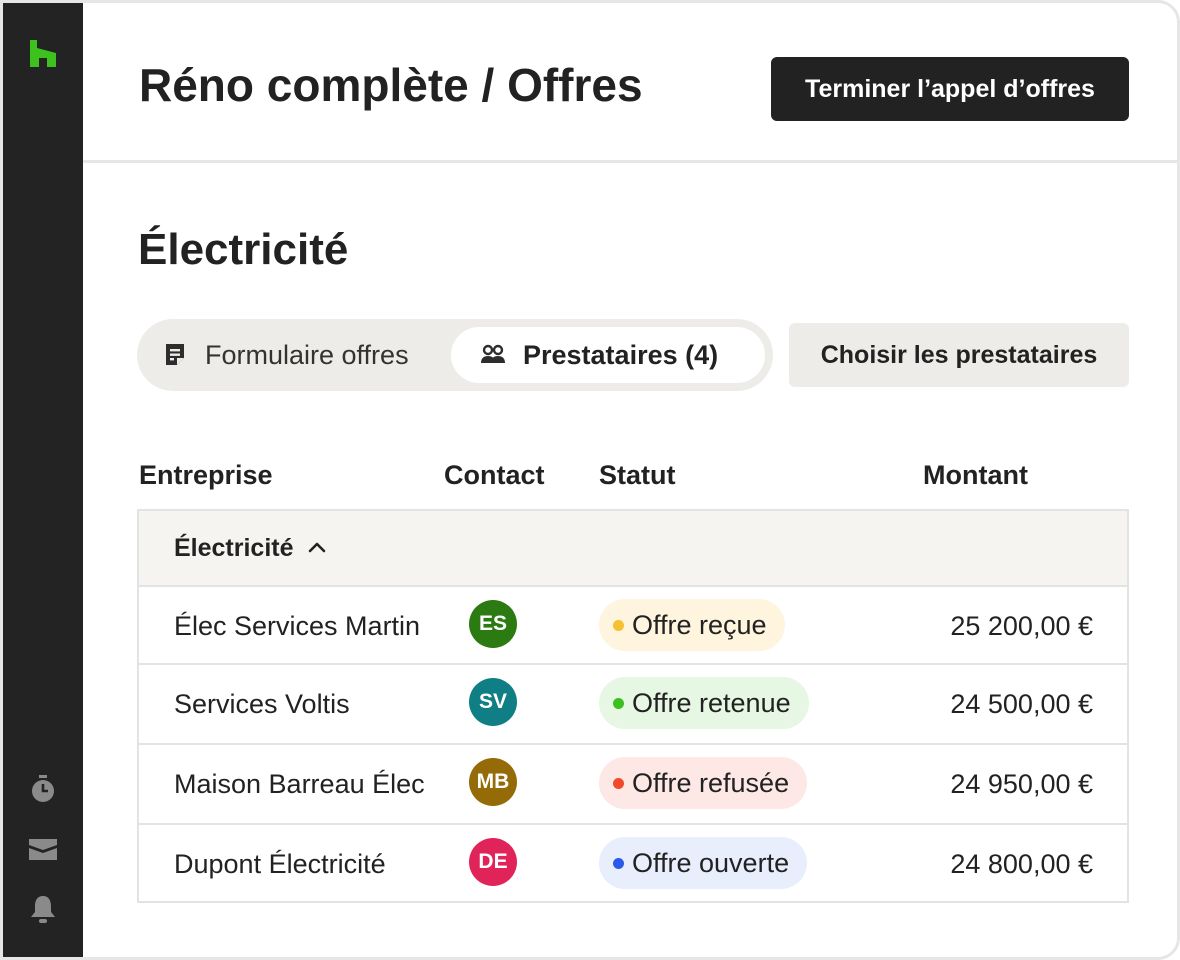  I want to click on amount: 24 800,00 €, so click(1021, 863).